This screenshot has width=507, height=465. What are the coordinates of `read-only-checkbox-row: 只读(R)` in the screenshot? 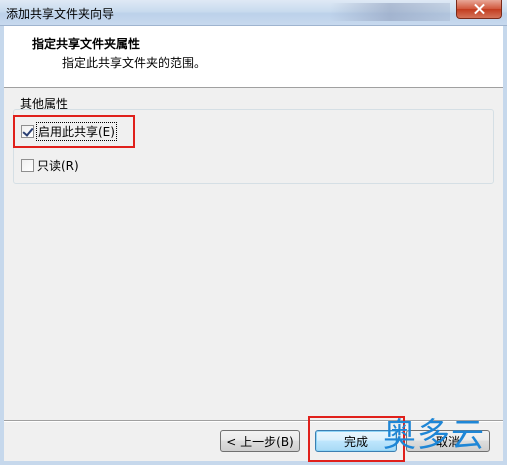 It's located at (50, 165).